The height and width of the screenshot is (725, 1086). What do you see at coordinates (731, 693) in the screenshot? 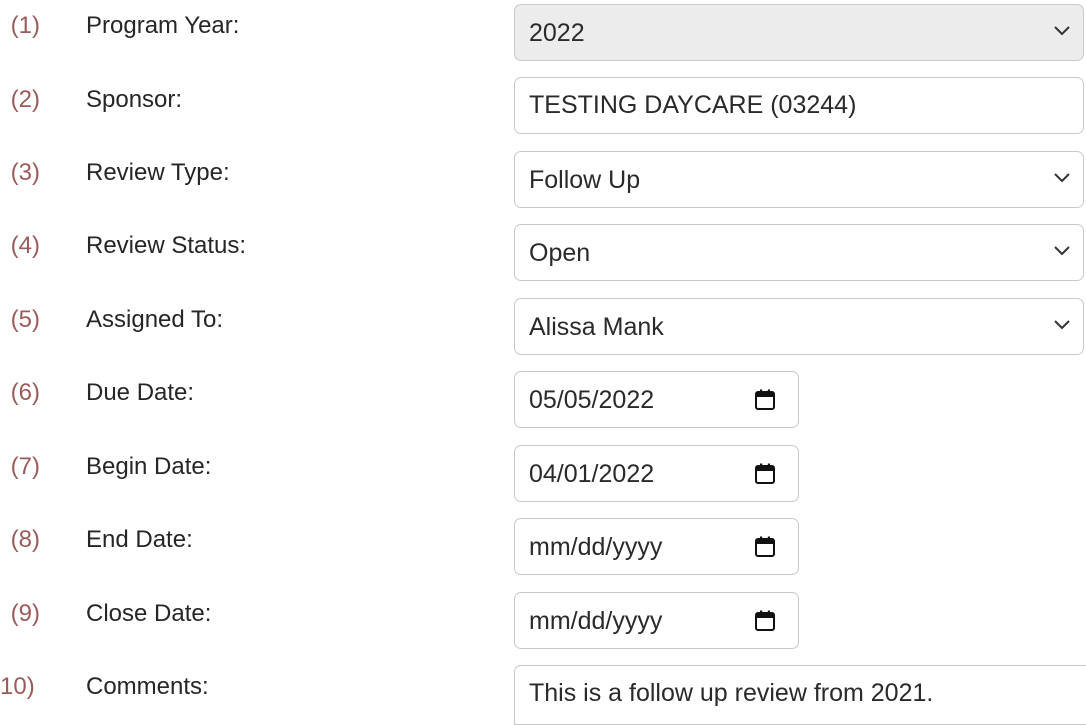
I see `textarea-value: This is a follow up review from 2021.` at bounding box center [731, 693].